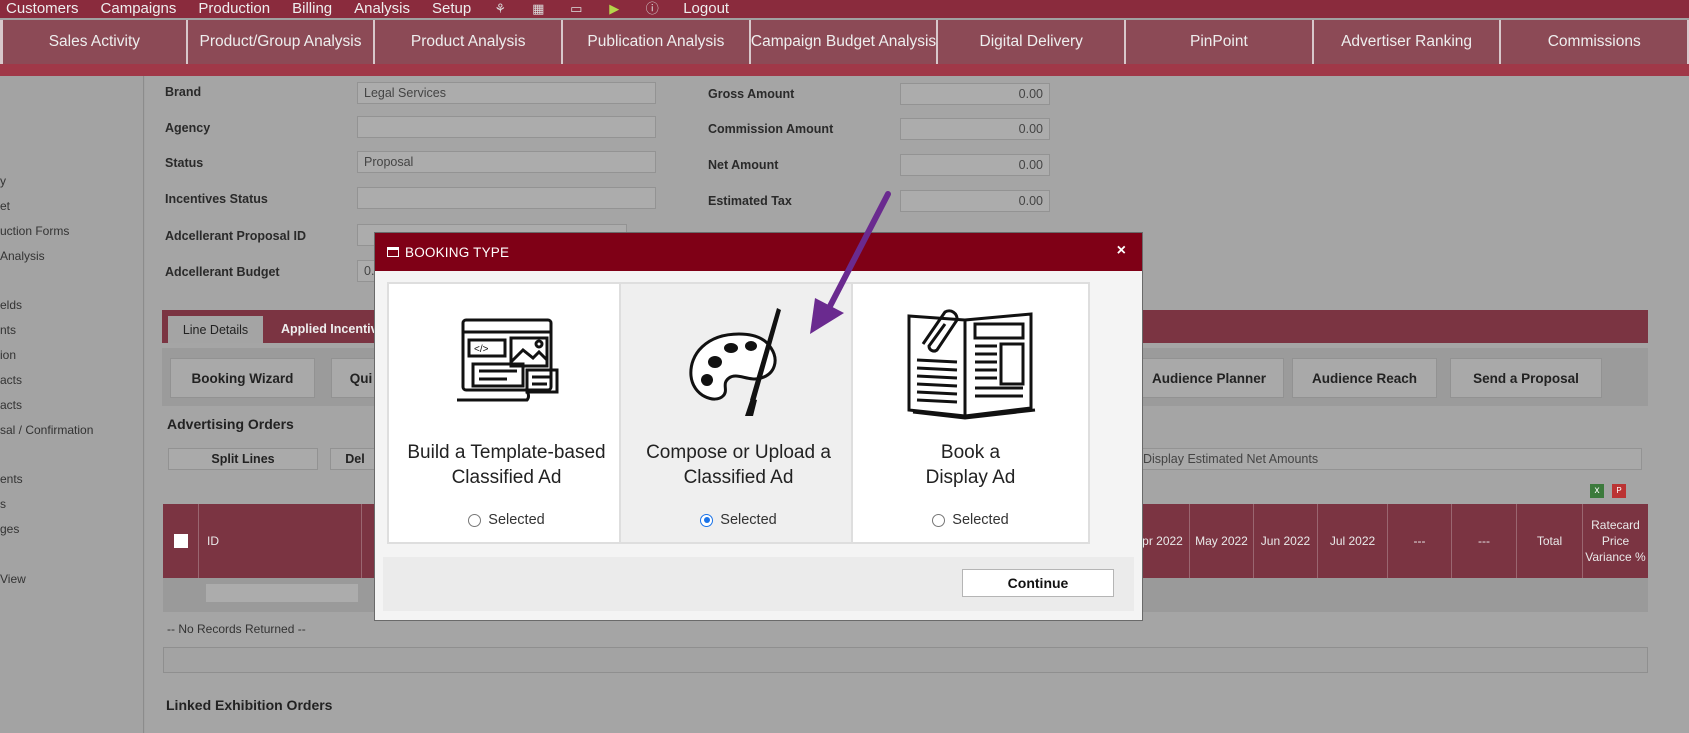 This screenshot has width=1689, height=733. What do you see at coordinates (457, 252) in the screenshot?
I see `dialog-title: BOOKING TYPE` at bounding box center [457, 252].